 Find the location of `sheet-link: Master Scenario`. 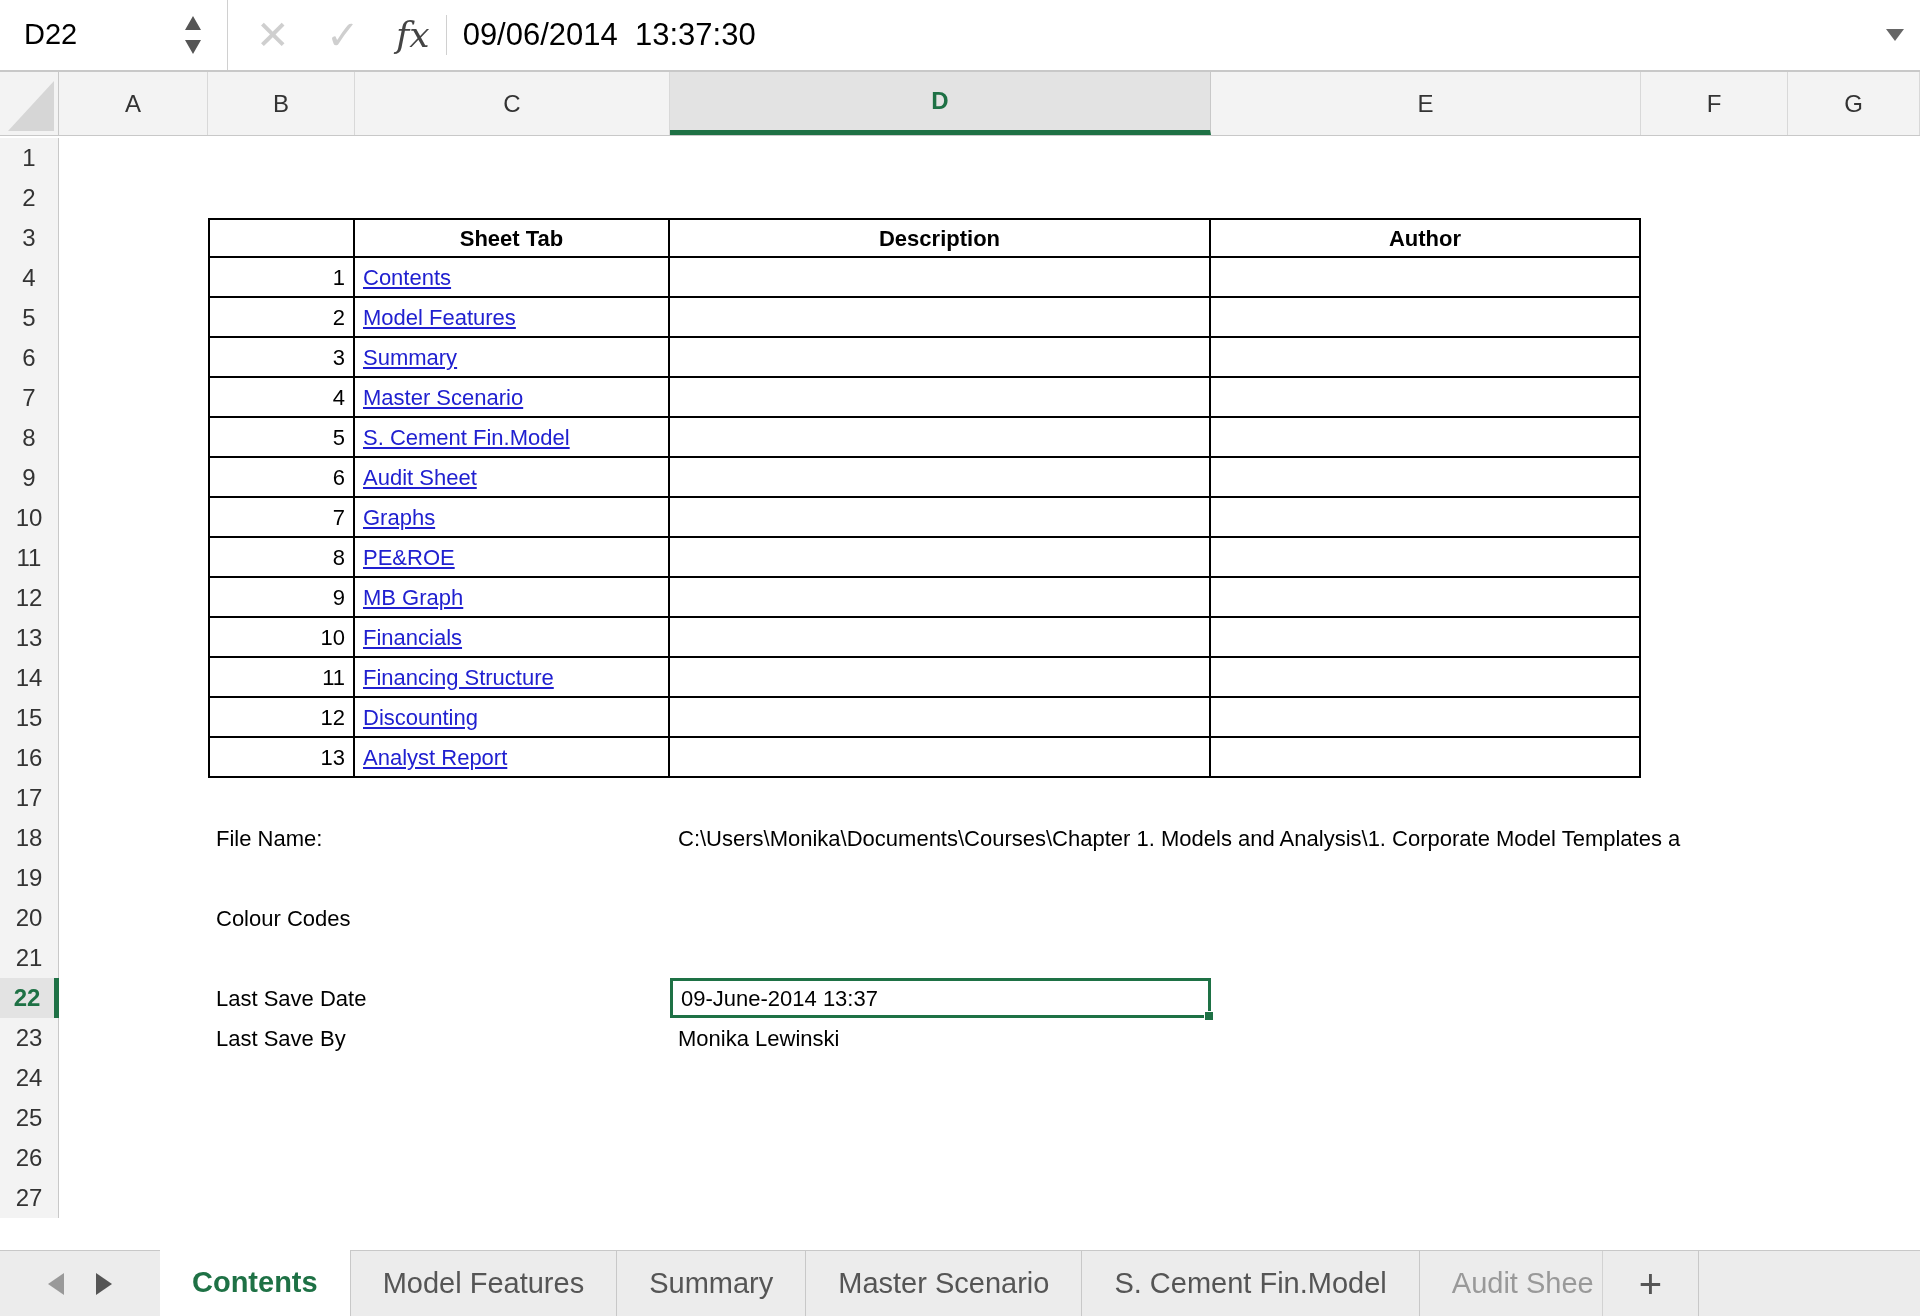

sheet-link: Master Scenario is located at coordinates (443, 397).